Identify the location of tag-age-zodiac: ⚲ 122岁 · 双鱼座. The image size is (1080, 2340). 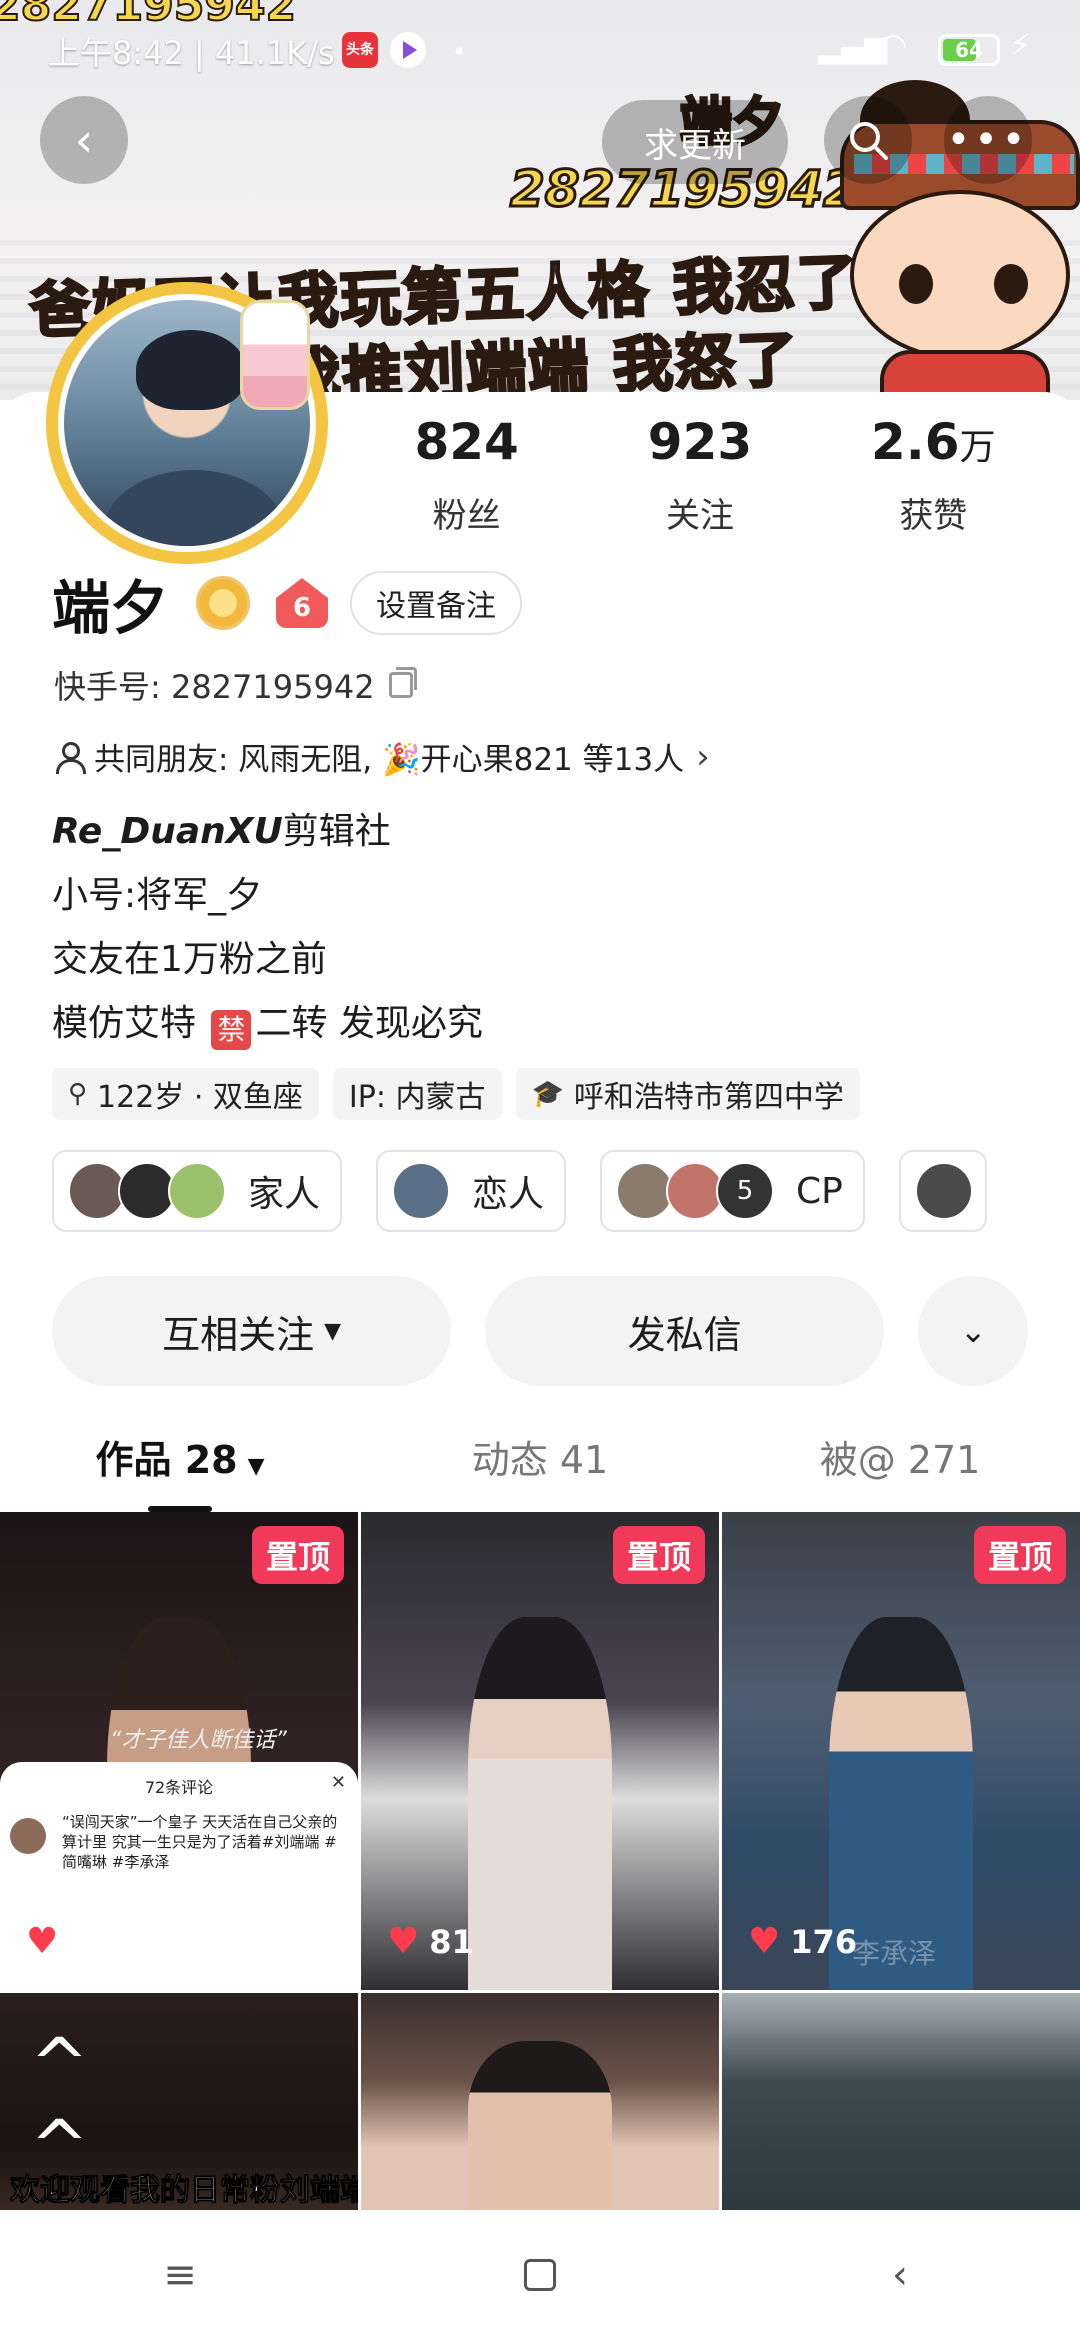
(185, 1094).